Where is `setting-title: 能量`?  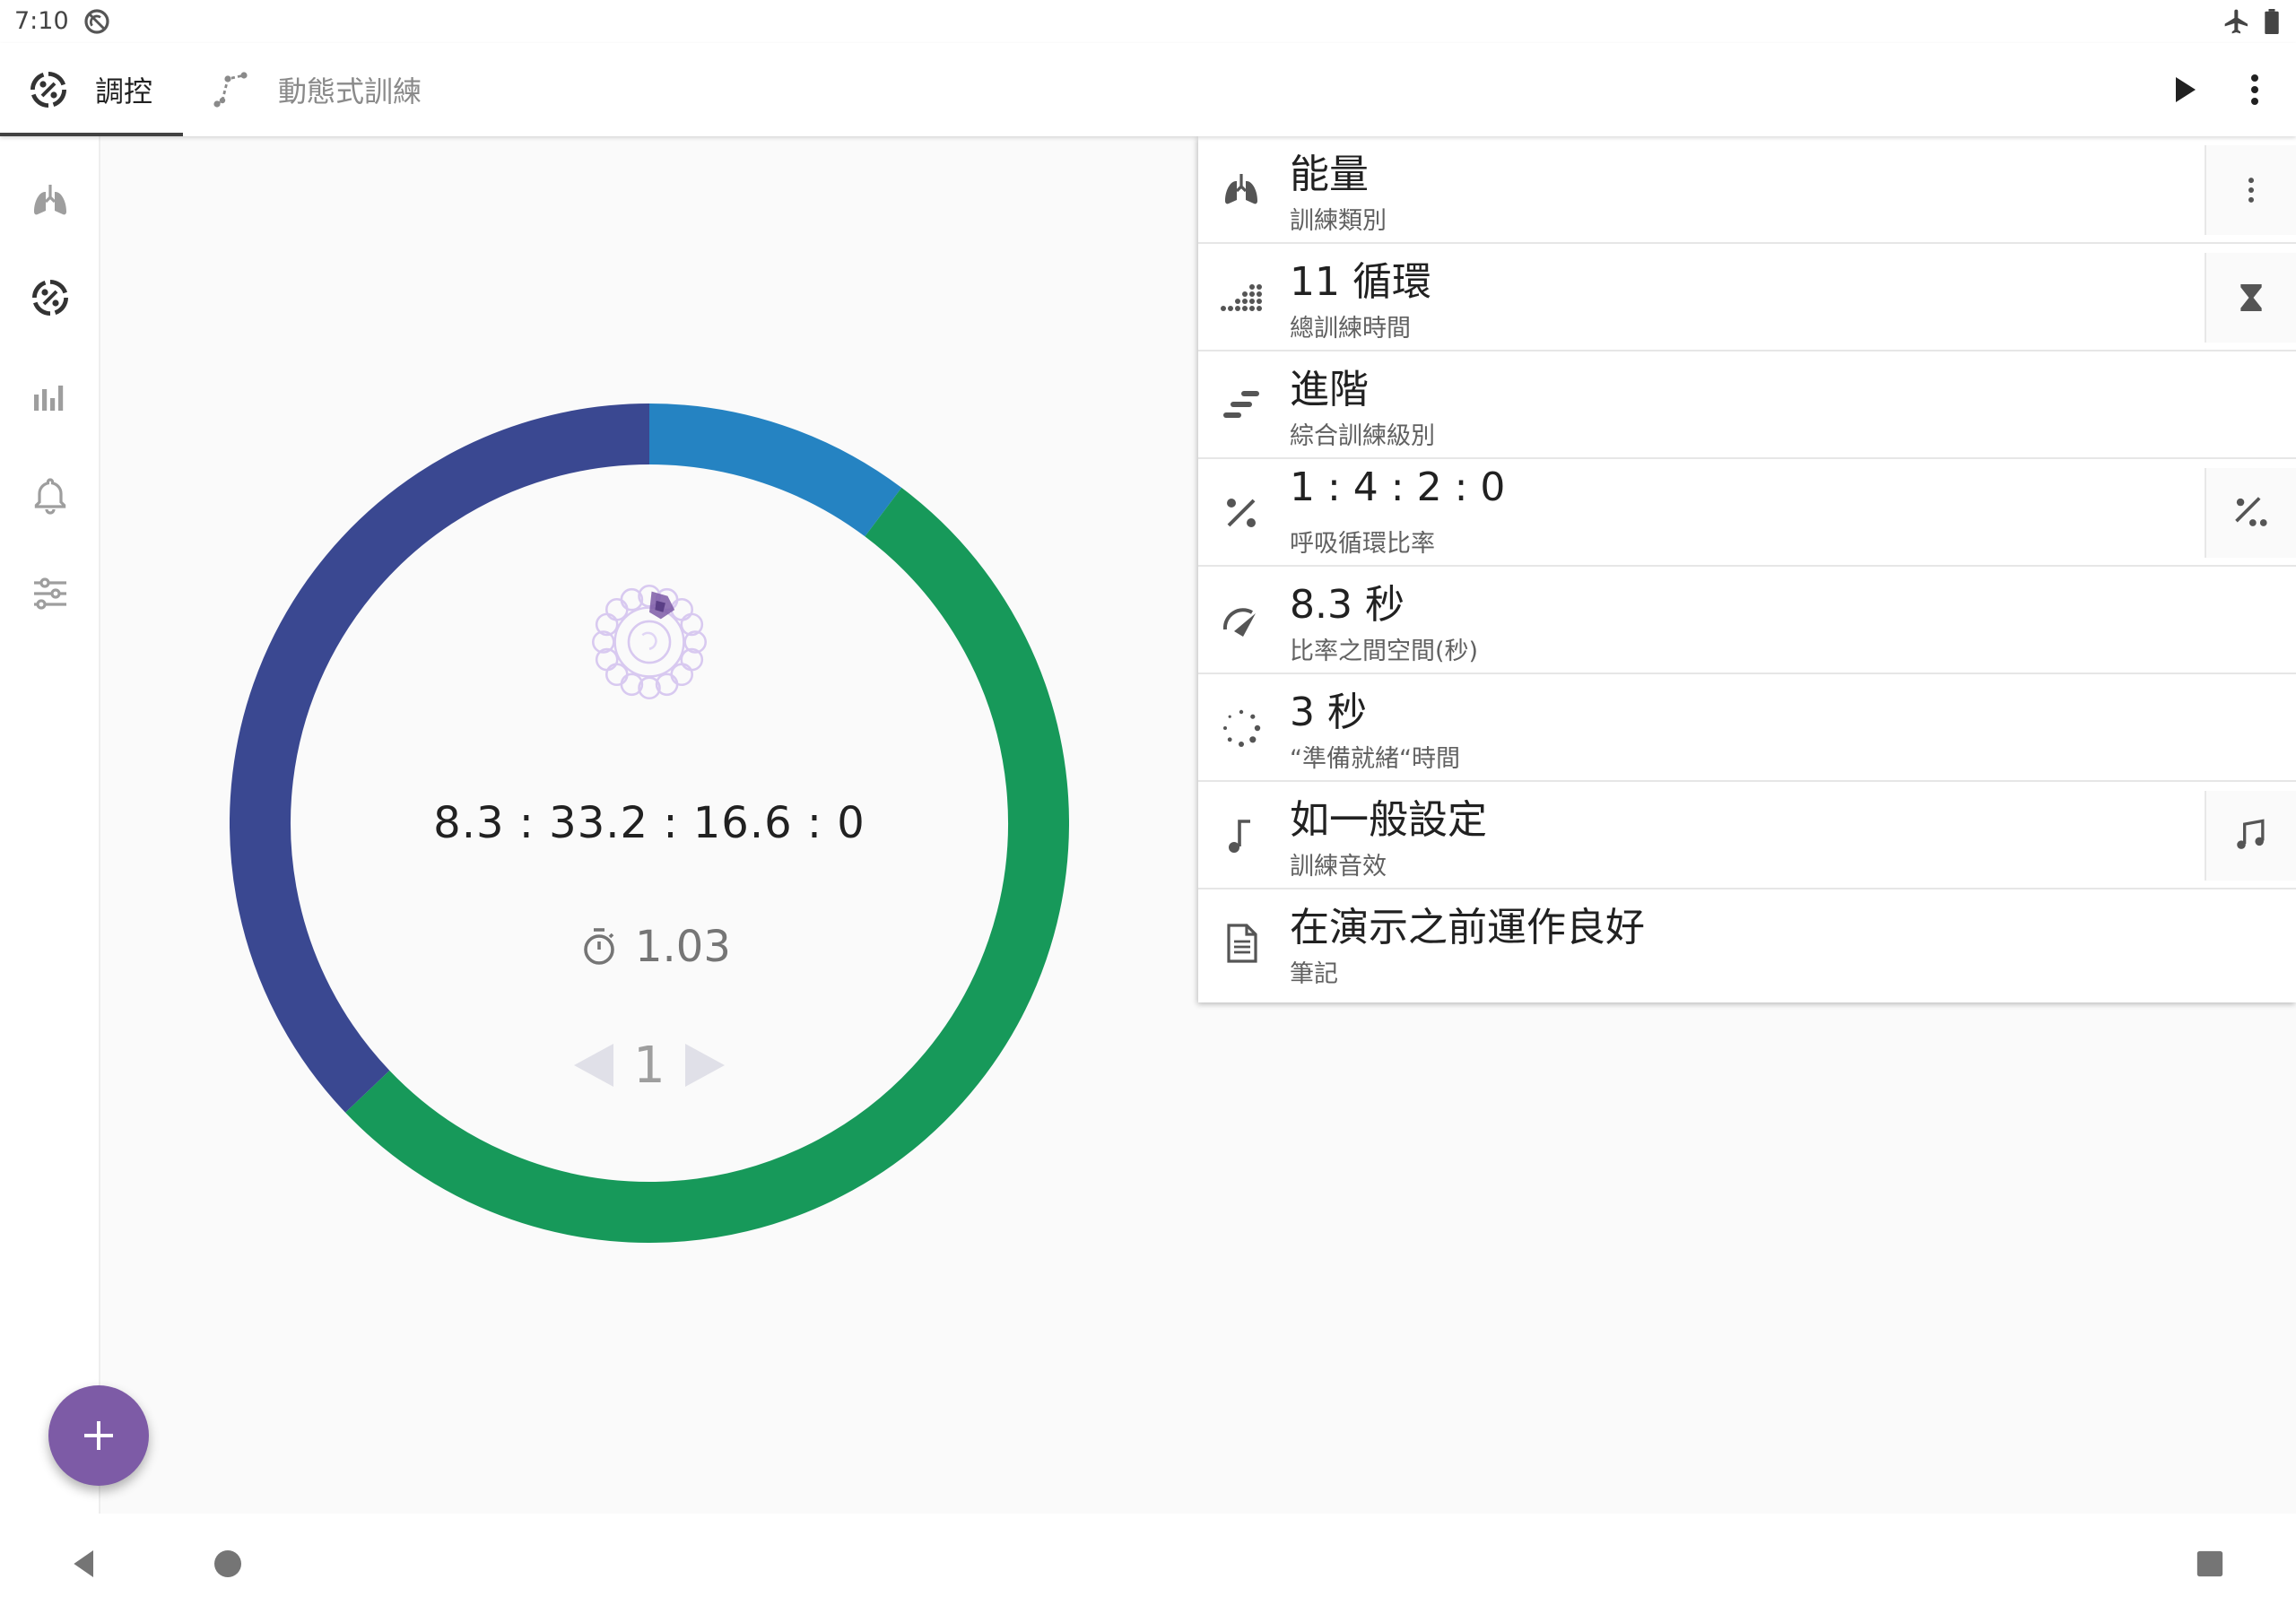 setting-title: 能量 is located at coordinates (1329, 174).